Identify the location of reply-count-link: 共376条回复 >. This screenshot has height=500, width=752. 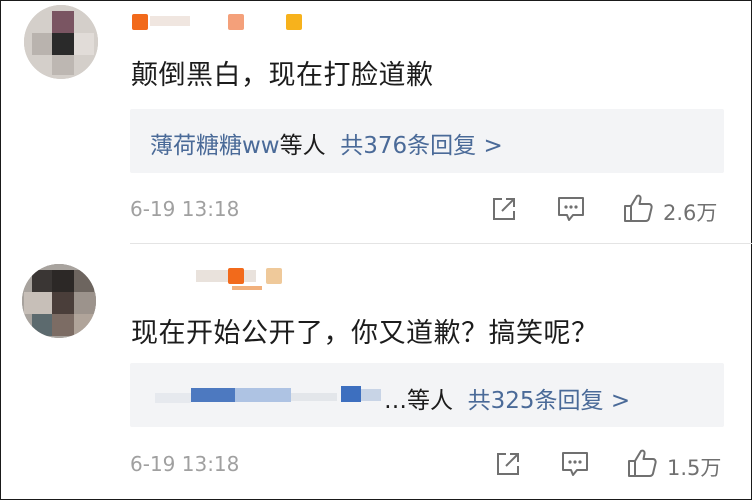
(421, 146).